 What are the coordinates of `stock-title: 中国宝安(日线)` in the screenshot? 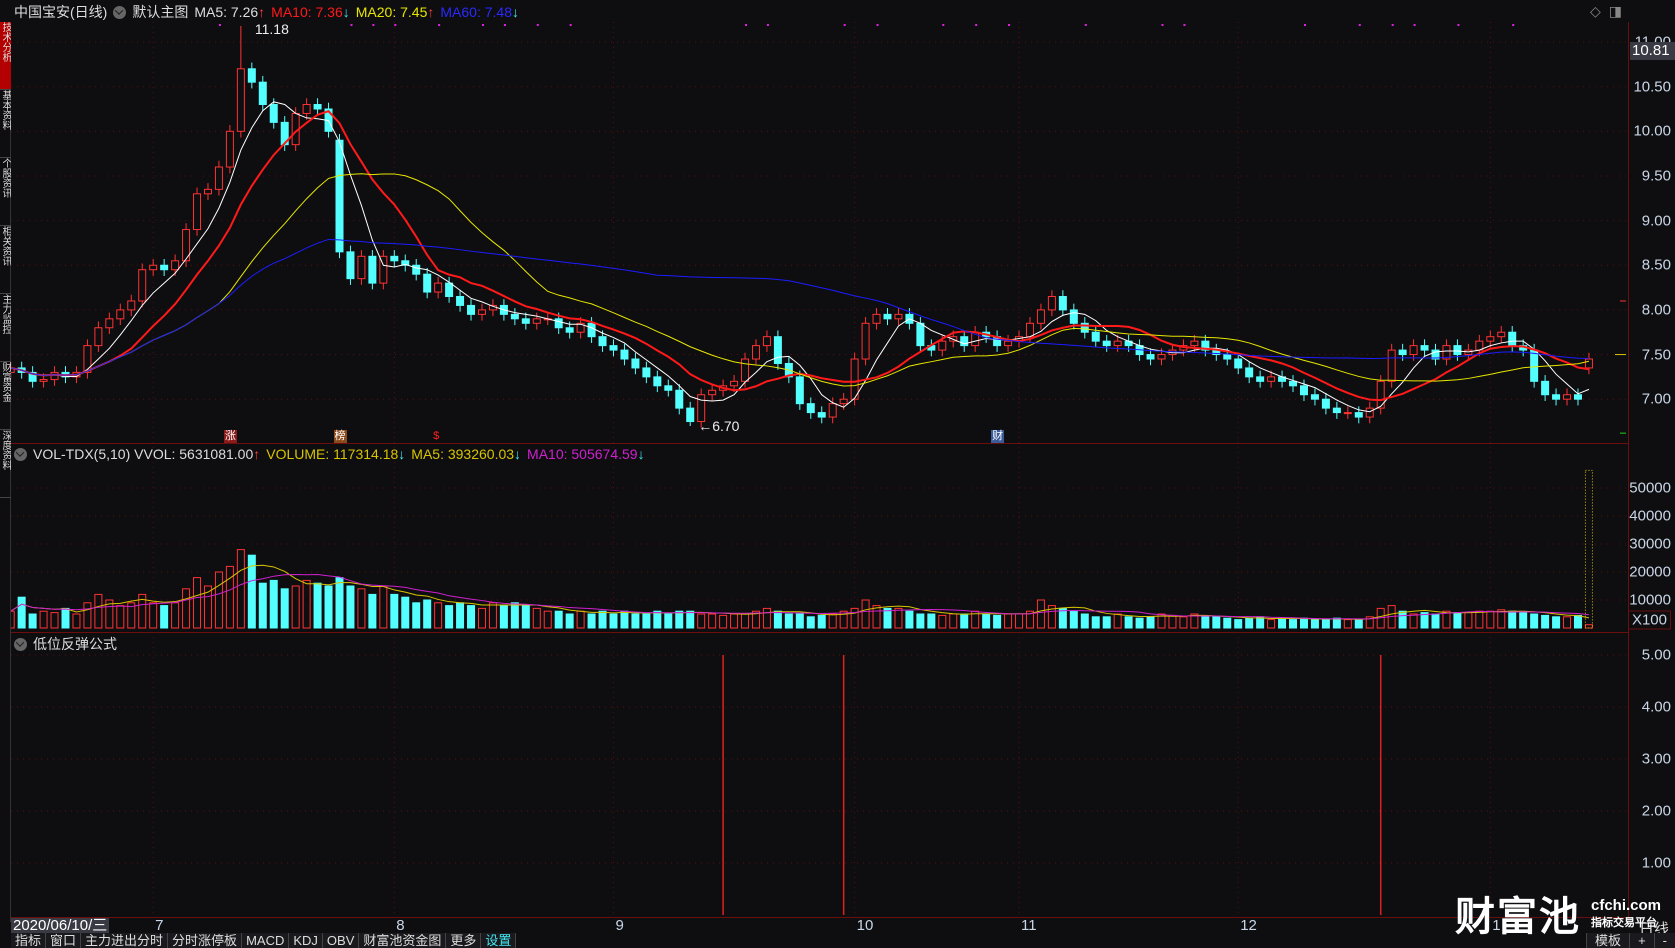 It's located at (60, 12).